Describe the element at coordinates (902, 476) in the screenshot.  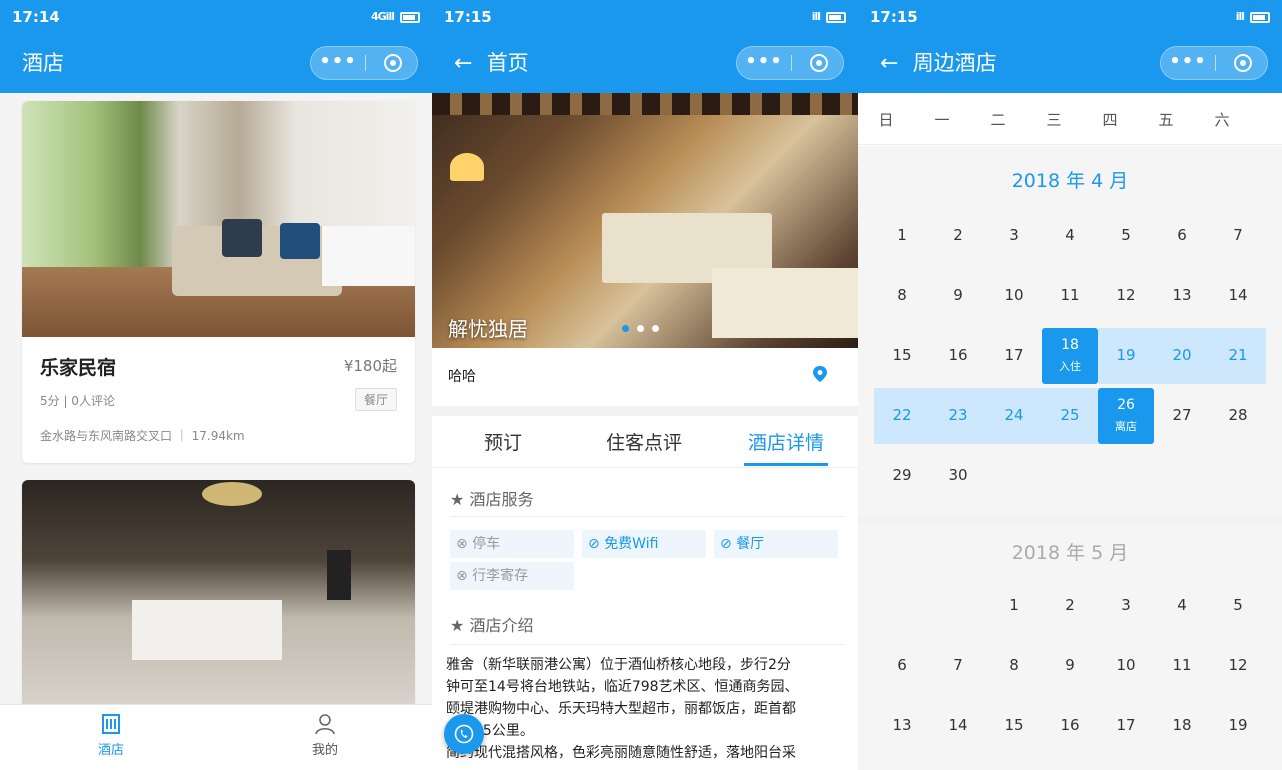
I see `calendar-day: 29` at that location.